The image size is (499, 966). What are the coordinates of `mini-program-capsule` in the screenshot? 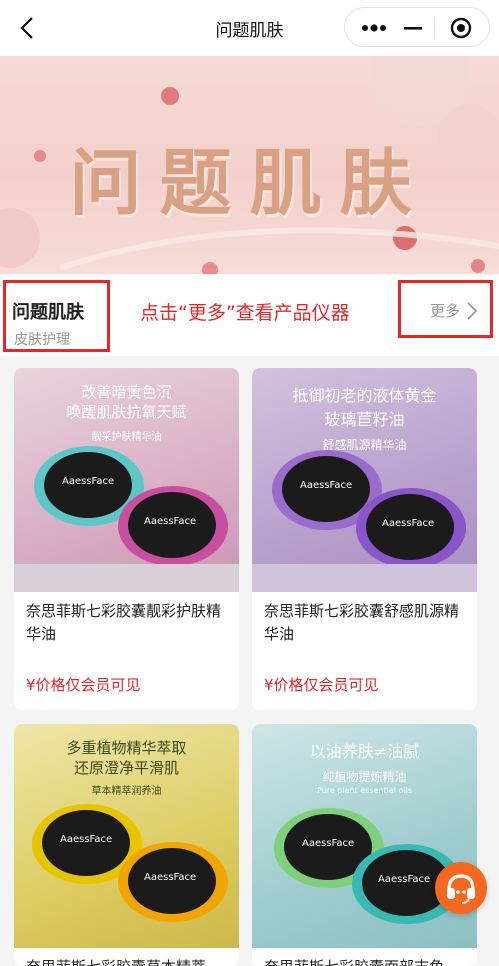 It's located at (417, 27).